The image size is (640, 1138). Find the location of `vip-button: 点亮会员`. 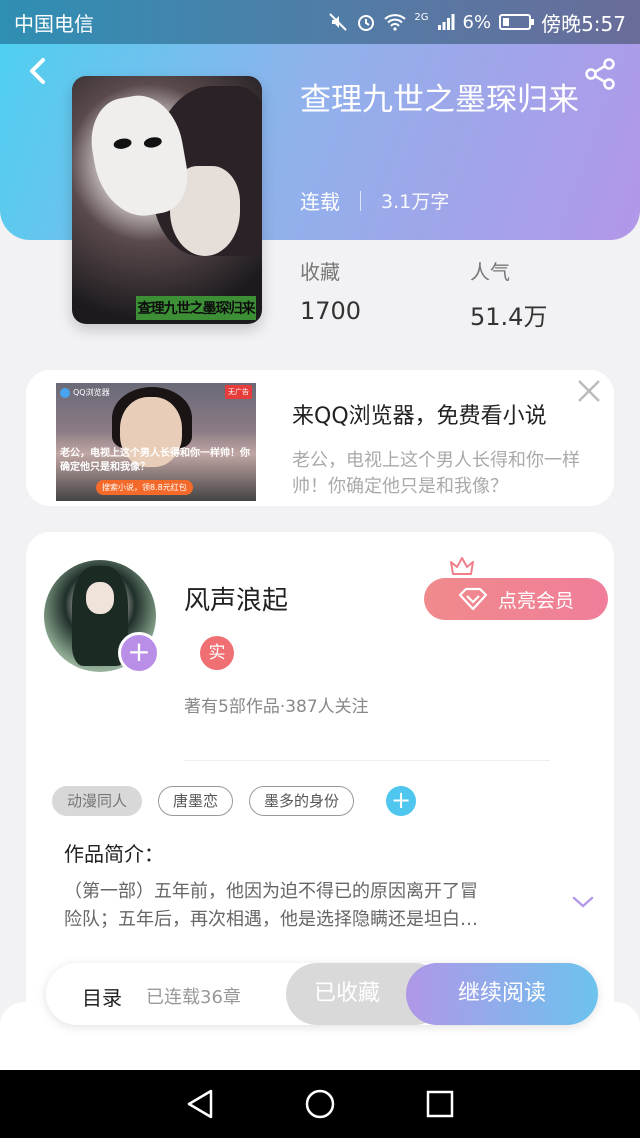

vip-button: 点亮会员 is located at coordinates (516, 599).